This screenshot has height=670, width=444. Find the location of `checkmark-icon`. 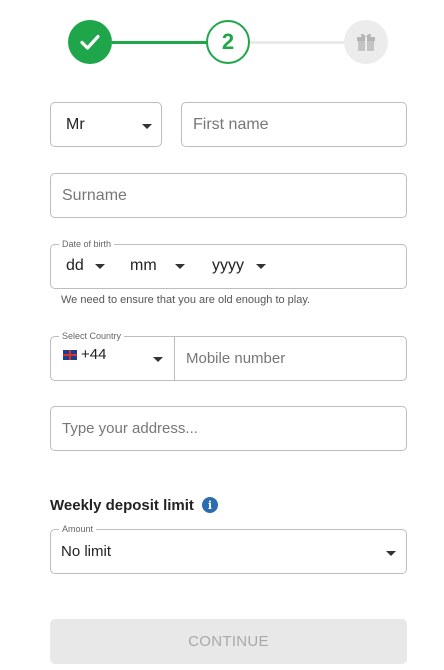

checkmark-icon is located at coordinates (90, 42).